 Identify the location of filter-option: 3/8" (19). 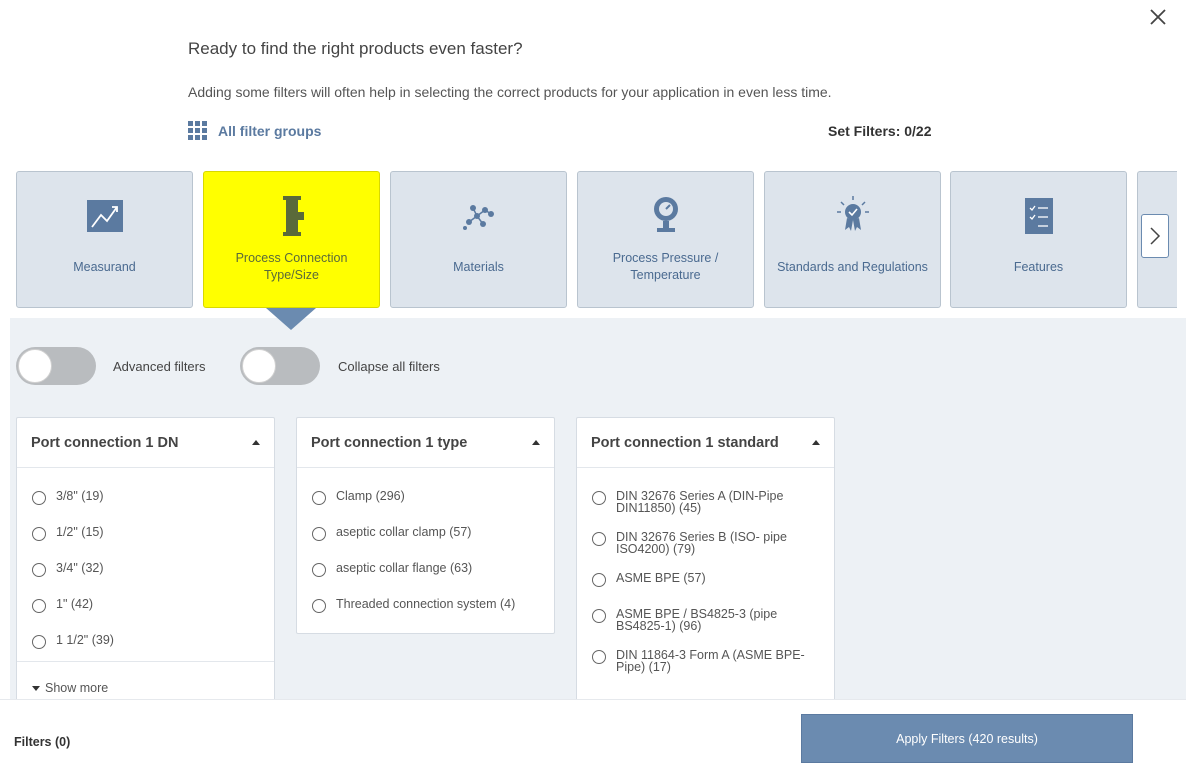
(153, 497).